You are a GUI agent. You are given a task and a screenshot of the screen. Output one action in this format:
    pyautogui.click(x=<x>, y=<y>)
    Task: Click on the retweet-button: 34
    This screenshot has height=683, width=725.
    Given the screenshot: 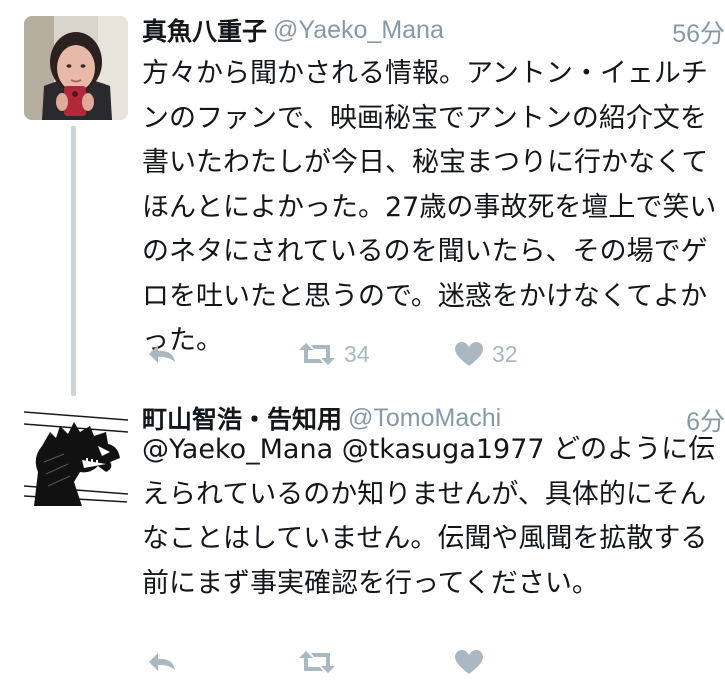 What is the action you would take?
    pyautogui.click(x=334, y=354)
    